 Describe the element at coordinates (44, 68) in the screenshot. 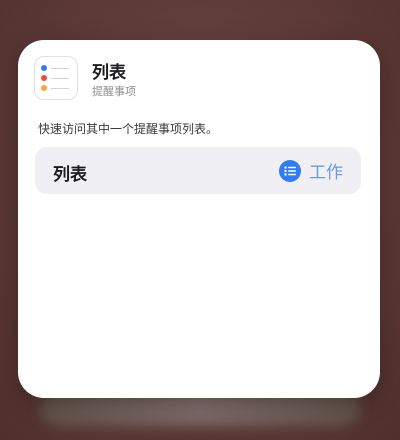

I see `blue-dot-icon` at that location.